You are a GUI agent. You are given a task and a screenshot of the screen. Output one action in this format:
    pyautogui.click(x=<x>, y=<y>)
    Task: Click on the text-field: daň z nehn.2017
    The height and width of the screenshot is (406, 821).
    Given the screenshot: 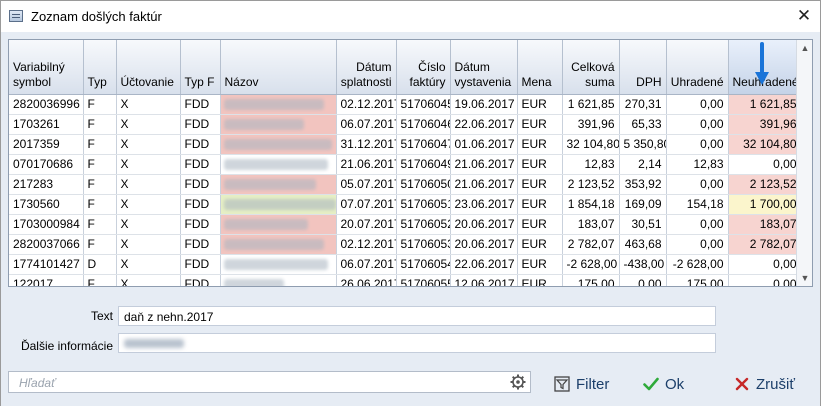 What is the action you would take?
    pyautogui.click(x=417, y=316)
    